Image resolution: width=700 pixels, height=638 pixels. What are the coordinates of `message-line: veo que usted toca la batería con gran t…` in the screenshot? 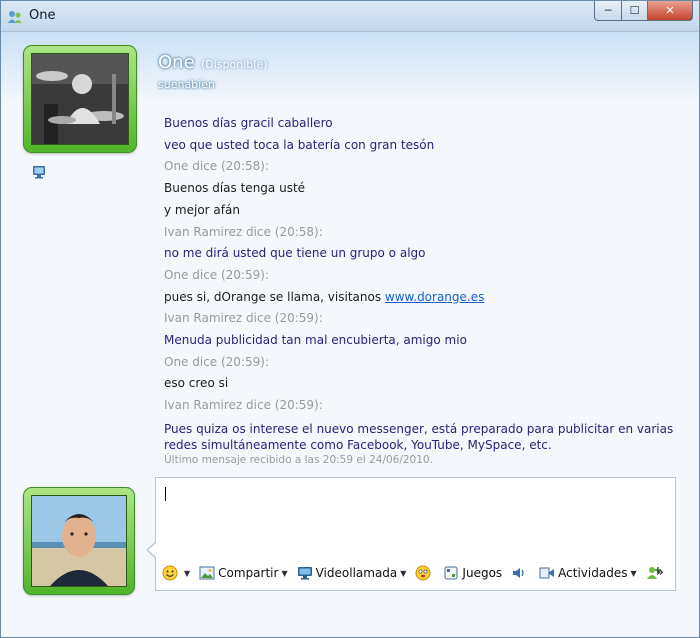 It's located at (419, 146).